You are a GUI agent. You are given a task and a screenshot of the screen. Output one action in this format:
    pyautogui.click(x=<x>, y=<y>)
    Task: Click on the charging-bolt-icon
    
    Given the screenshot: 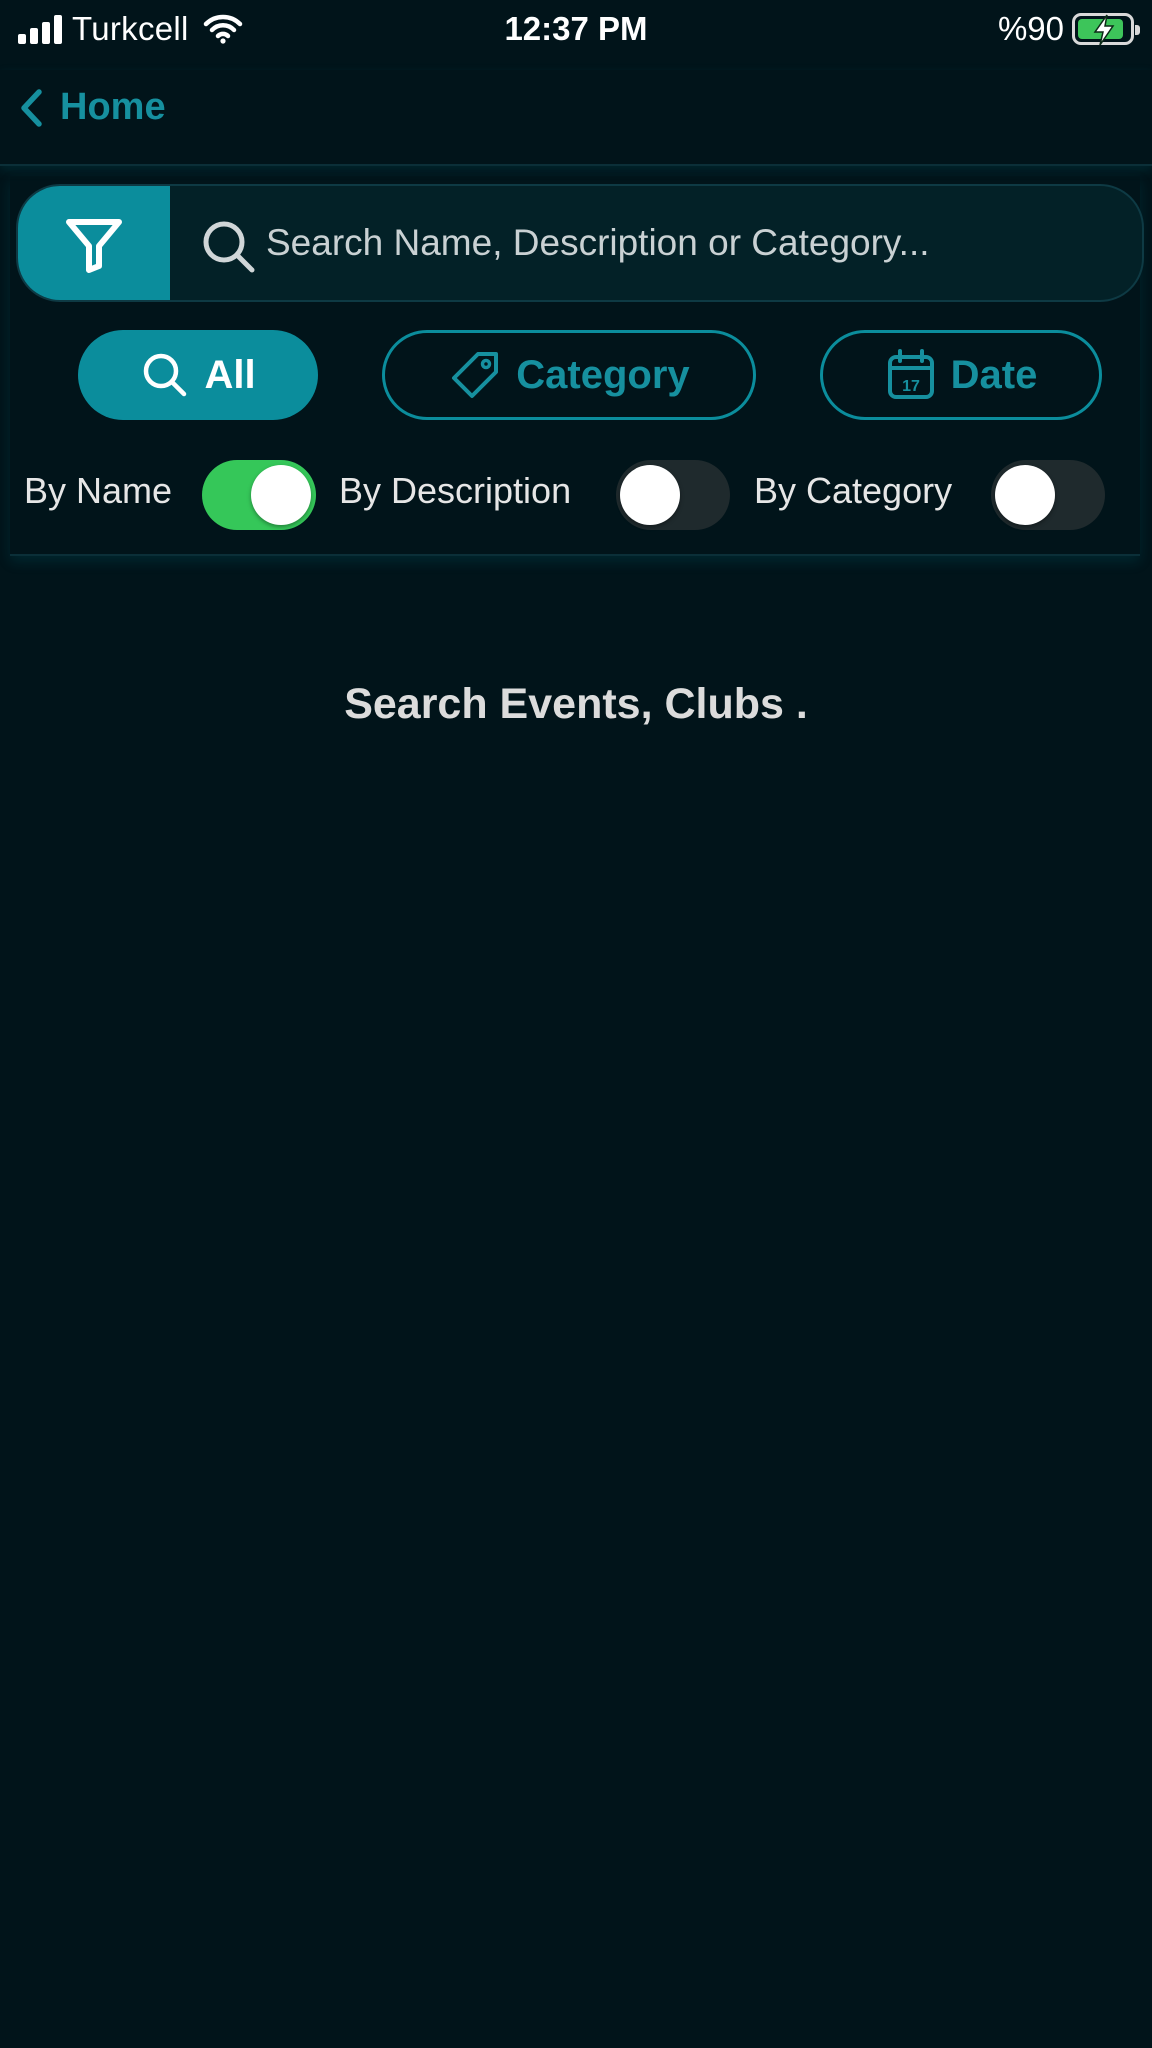 What is the action you would take?
    pyautogui.click(x=1104, y=30)
    